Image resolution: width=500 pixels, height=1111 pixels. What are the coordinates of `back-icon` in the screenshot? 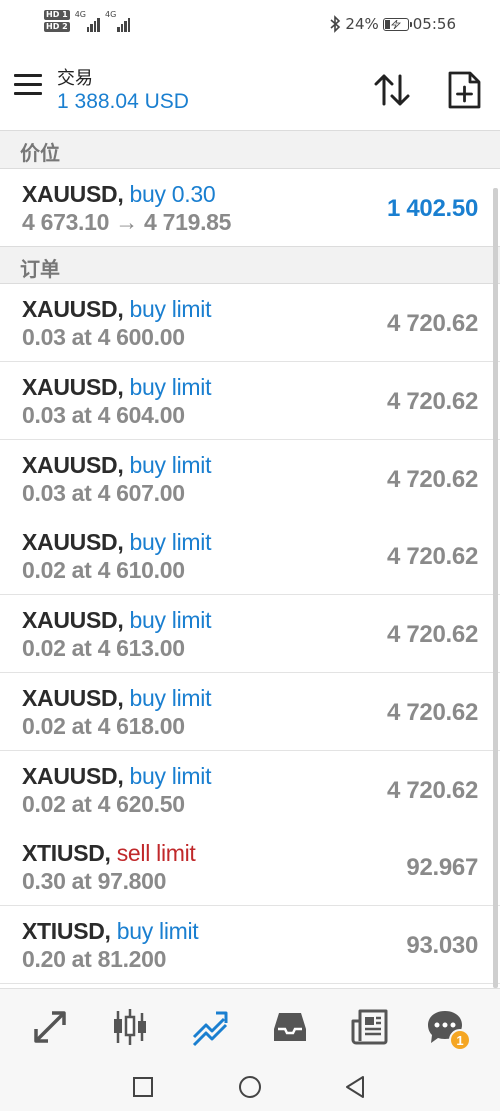 It's located at (355, 1087).